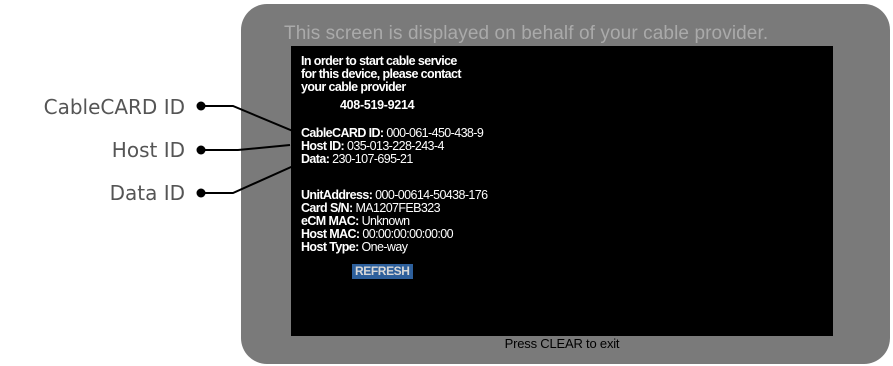 The width and height of the screenshot is (893, 366). I want to click on row-label: Host ID:, so click(323, 146).